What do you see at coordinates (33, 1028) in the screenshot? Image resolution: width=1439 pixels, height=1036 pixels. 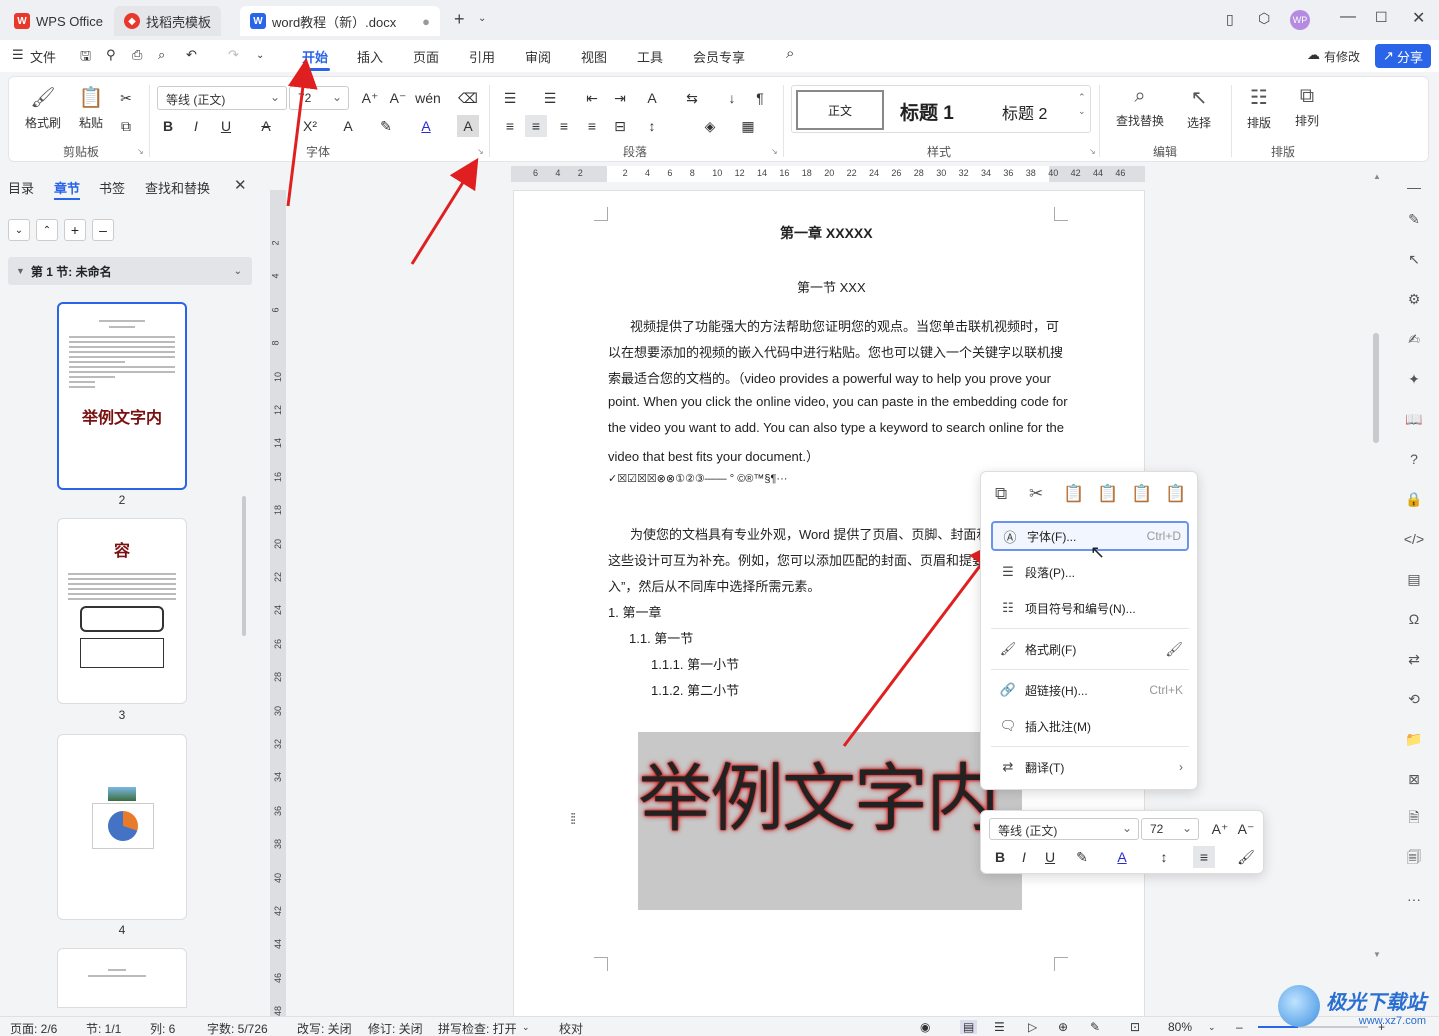 I see `status-page: 页面: 2/6` at bounding box center [33, 1028].